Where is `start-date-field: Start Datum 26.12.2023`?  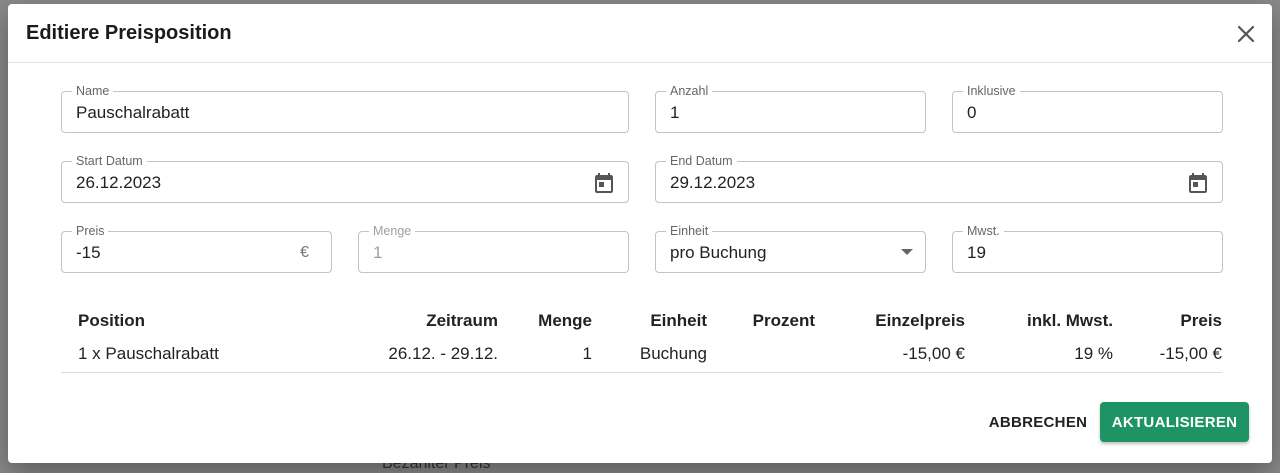 start-date-field: Start Datum 26.12.2023 is located at coordinates (345, 178).